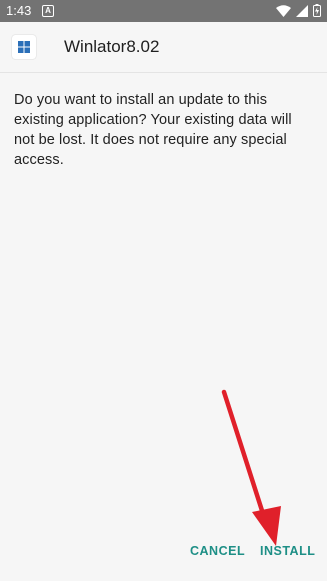 The height and width of the screenshot is (581, 327). Describe the element at coordinates (217, 551) in the screenshot. I see `cancel-button: CANCEL` at that location.